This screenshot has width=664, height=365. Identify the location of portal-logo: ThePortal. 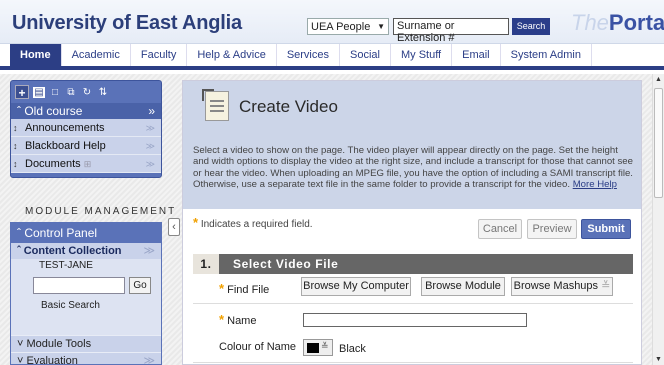
(617, 23).